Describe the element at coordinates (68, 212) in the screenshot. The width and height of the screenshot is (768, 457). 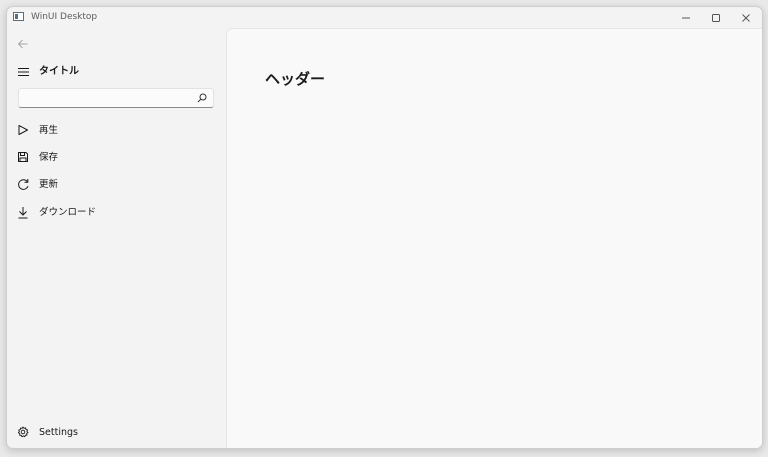
I see `nav-item-label: ダウンロード` at that location.